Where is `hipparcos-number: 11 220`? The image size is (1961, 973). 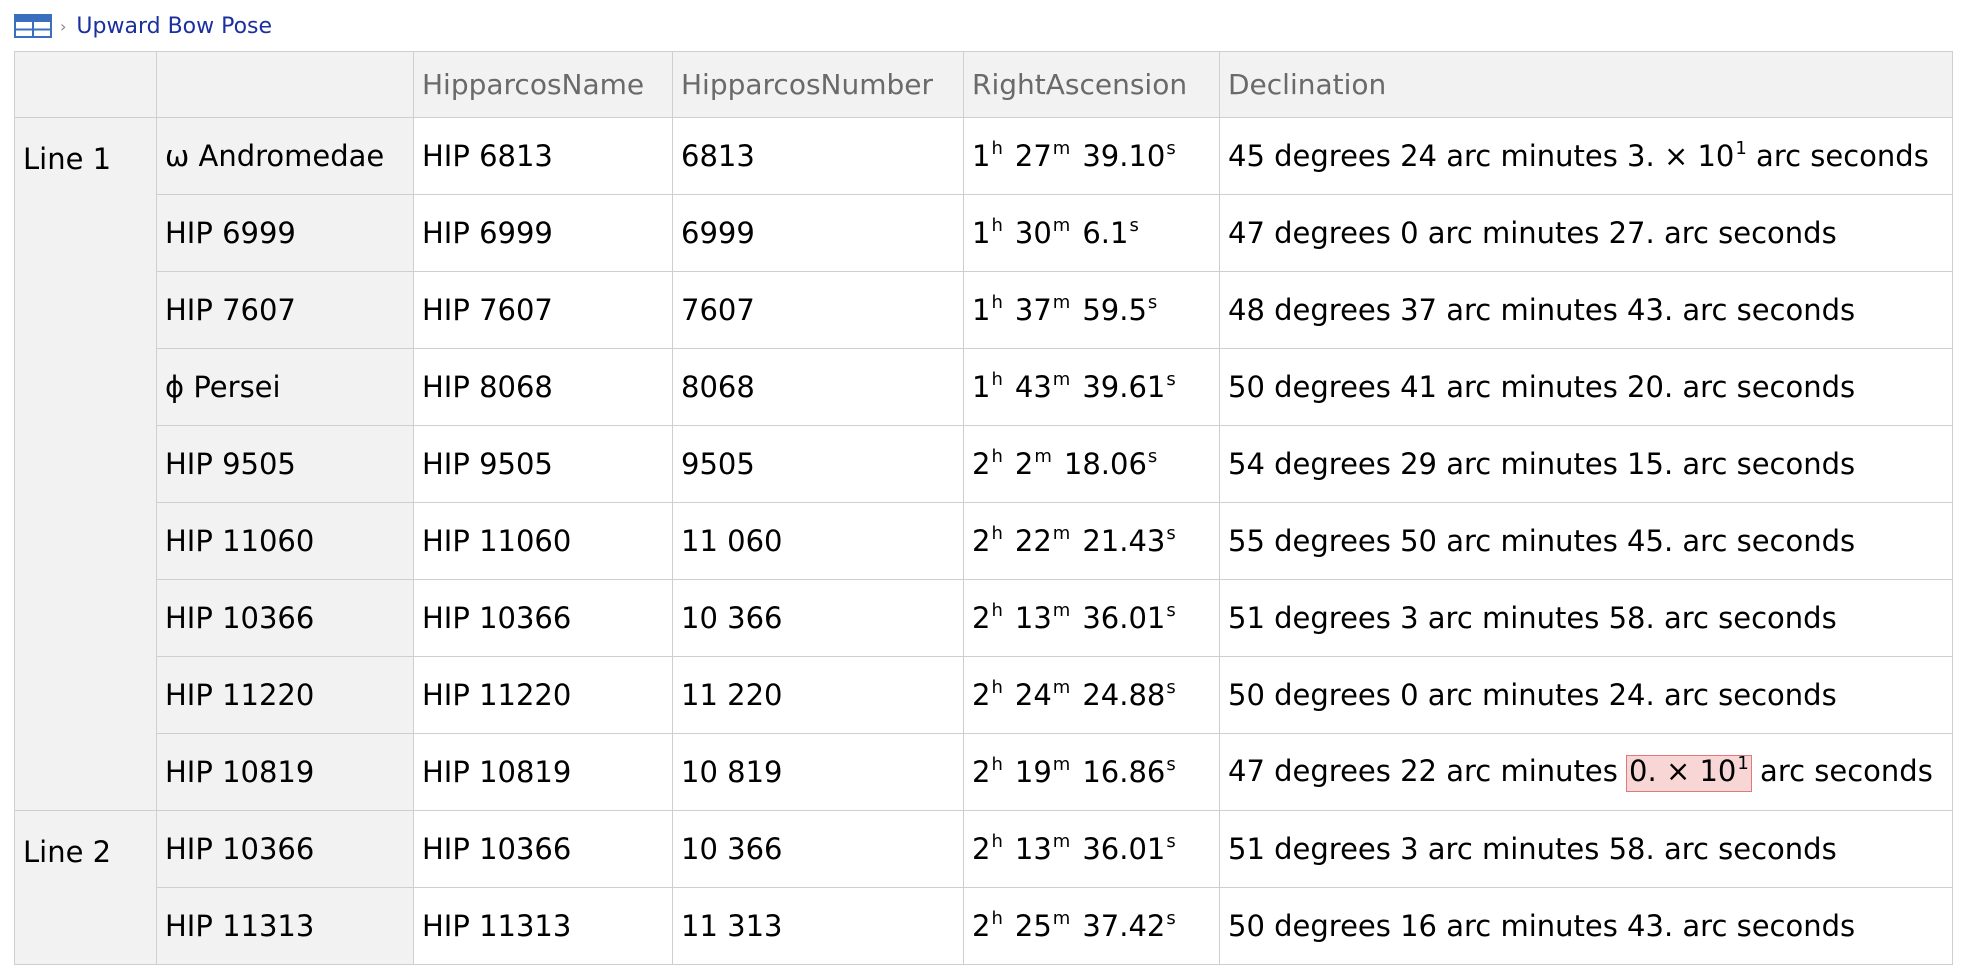
hipparcos-number: 11 220 is located at coordinates (818, 695).